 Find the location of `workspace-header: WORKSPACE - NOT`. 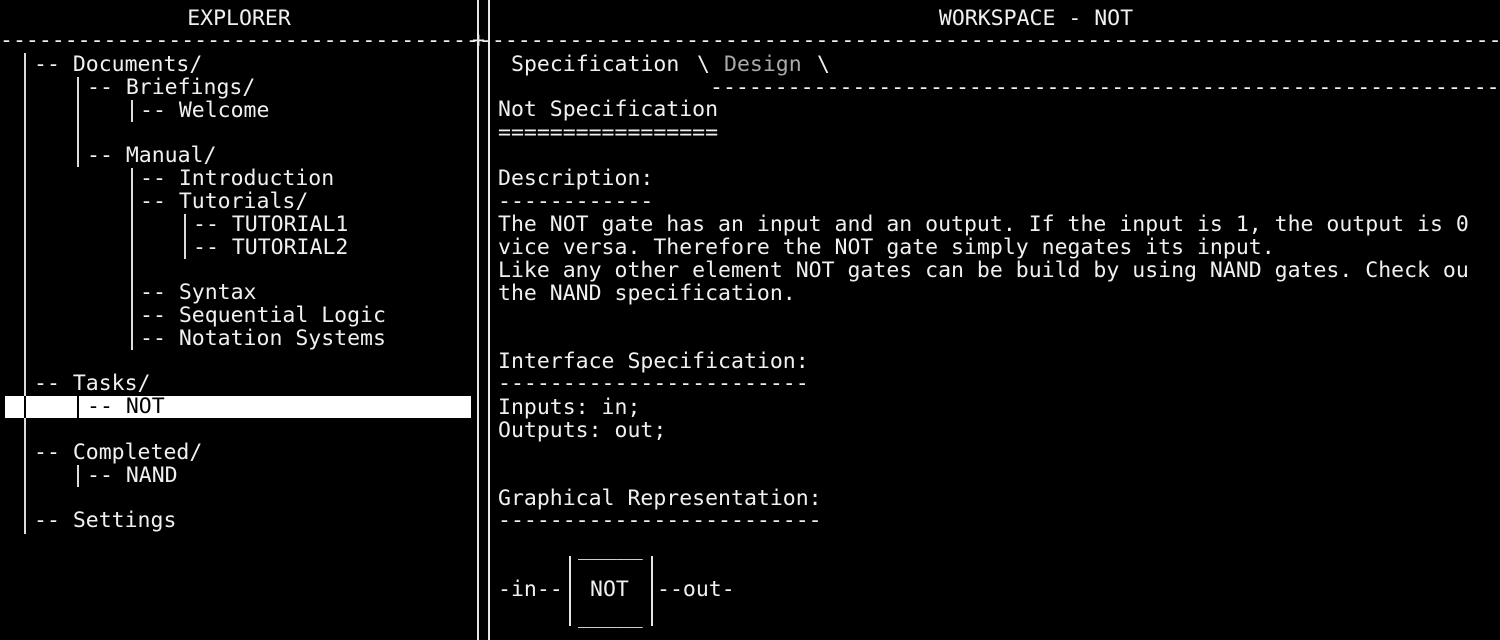

workspace-header: WORKSPACE - NOT is located at coordinates (1036, 18).